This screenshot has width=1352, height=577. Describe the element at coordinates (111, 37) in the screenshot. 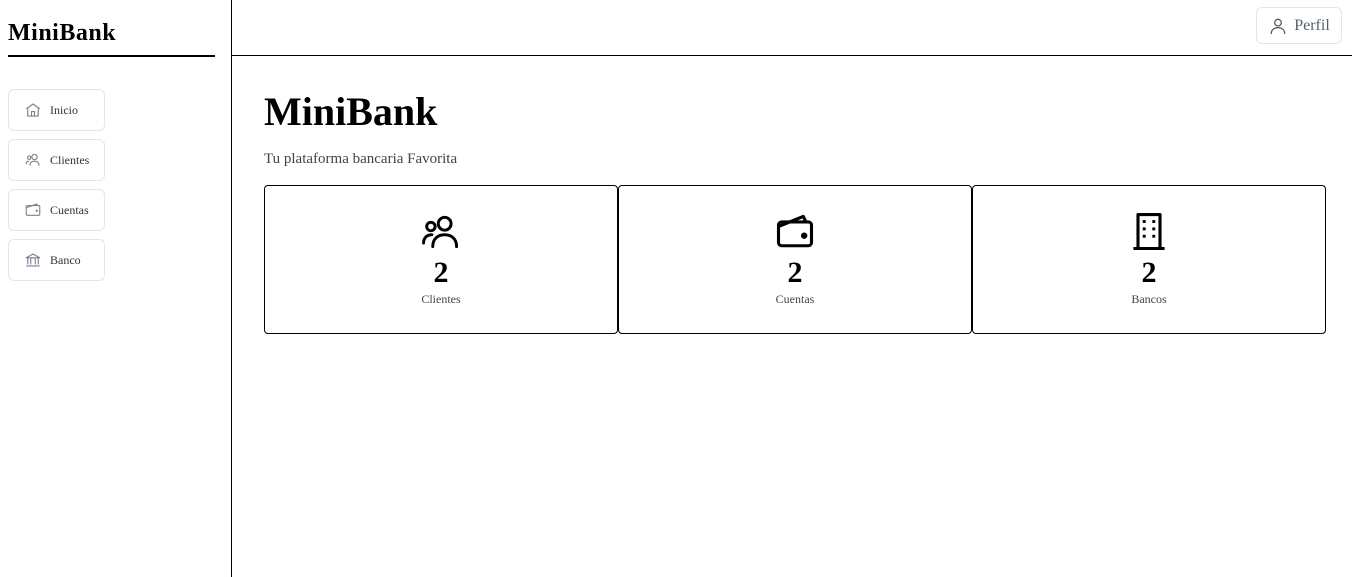

I see `sidebar-brand: MiniBank` at that location.